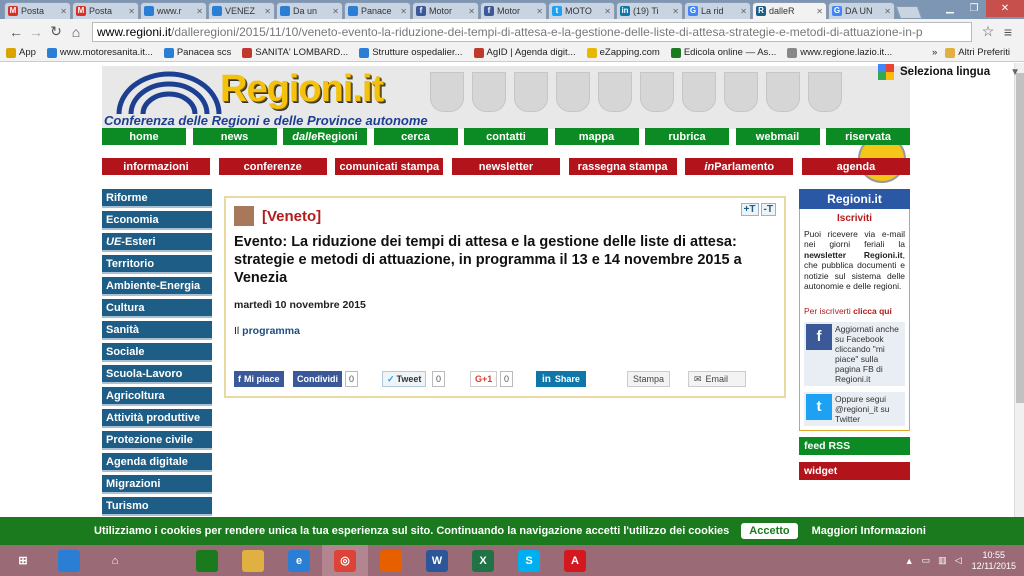 The width and height of the screenshot is (1024, 576). What do you see at coordinates (909, 12) in the screenshot?
I see `new-tab-button` at bounding box center [909, 12].